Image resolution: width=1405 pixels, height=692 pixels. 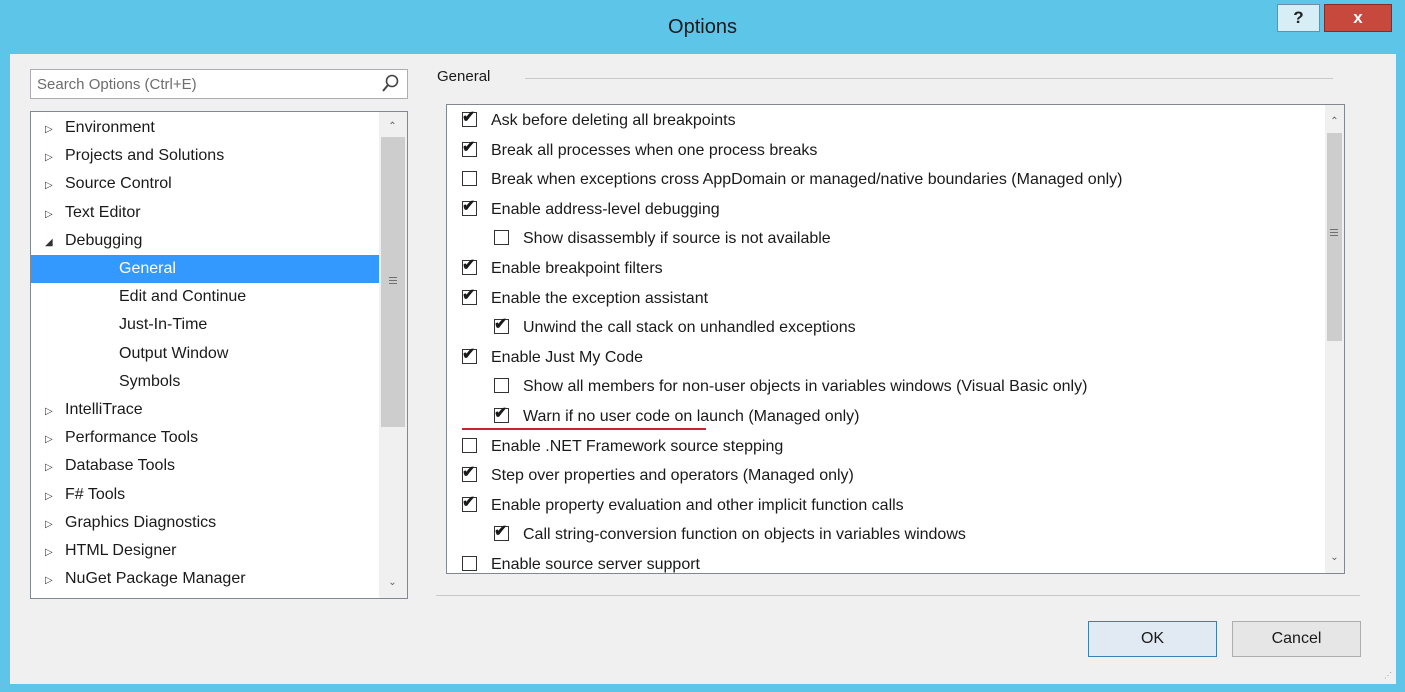 I want to click on tree-scrollbar: ⌃ ⌄, so click(x=393, y=355).